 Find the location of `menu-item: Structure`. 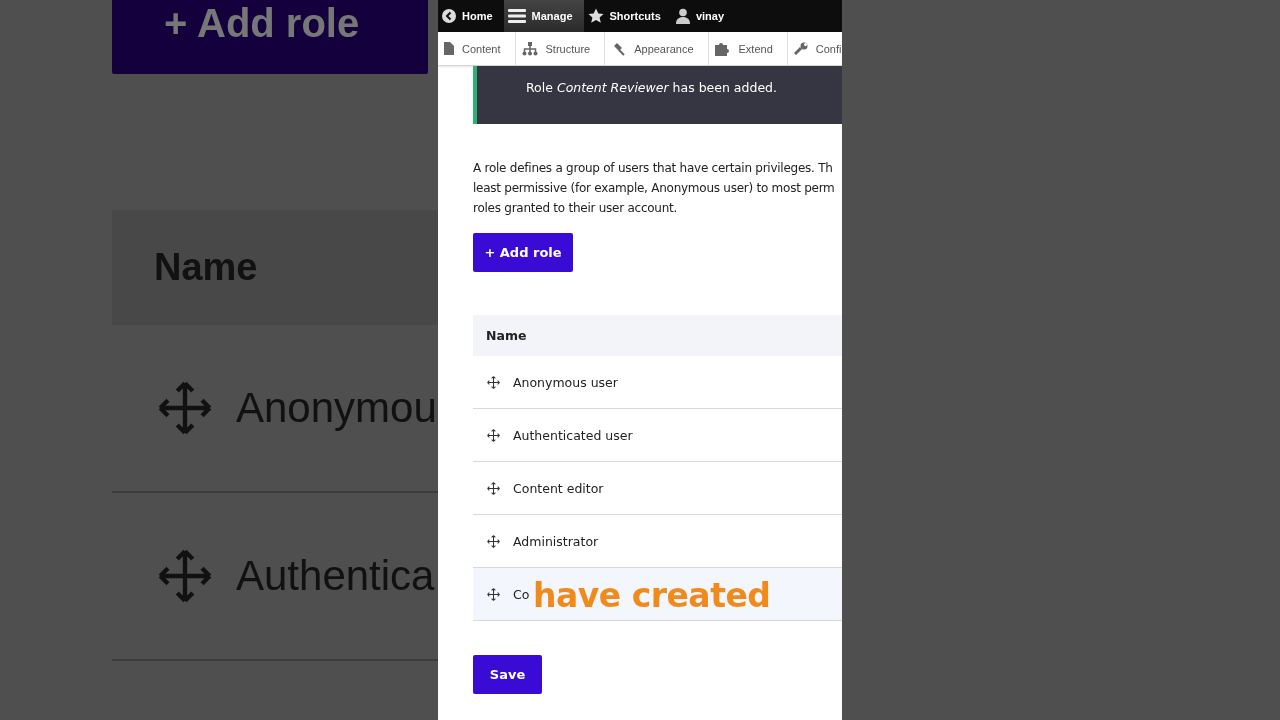

menu-item: Structure is located at coordinates (560, 48).